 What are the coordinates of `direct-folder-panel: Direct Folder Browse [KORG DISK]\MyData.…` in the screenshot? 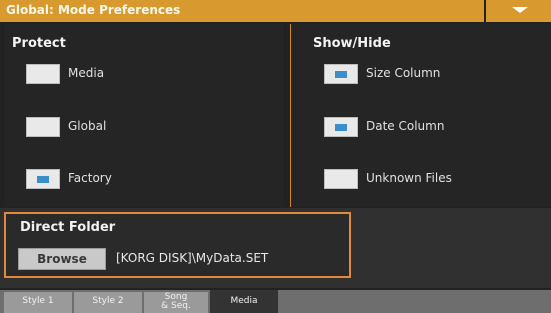 It's located at (177, 245).